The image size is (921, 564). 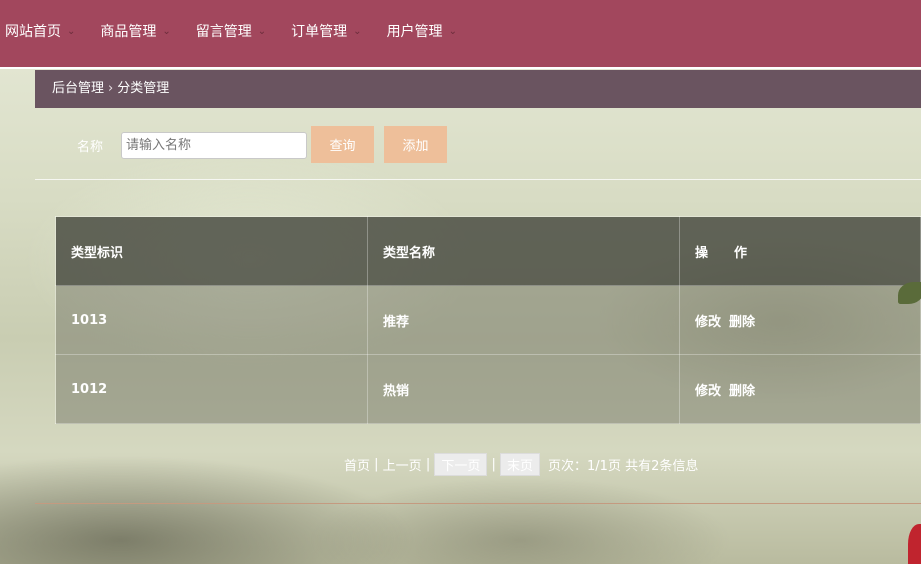 What do you see at coordinates (478, 503) in the screenshot?
I see `divider` at bounding box center [478, 503].